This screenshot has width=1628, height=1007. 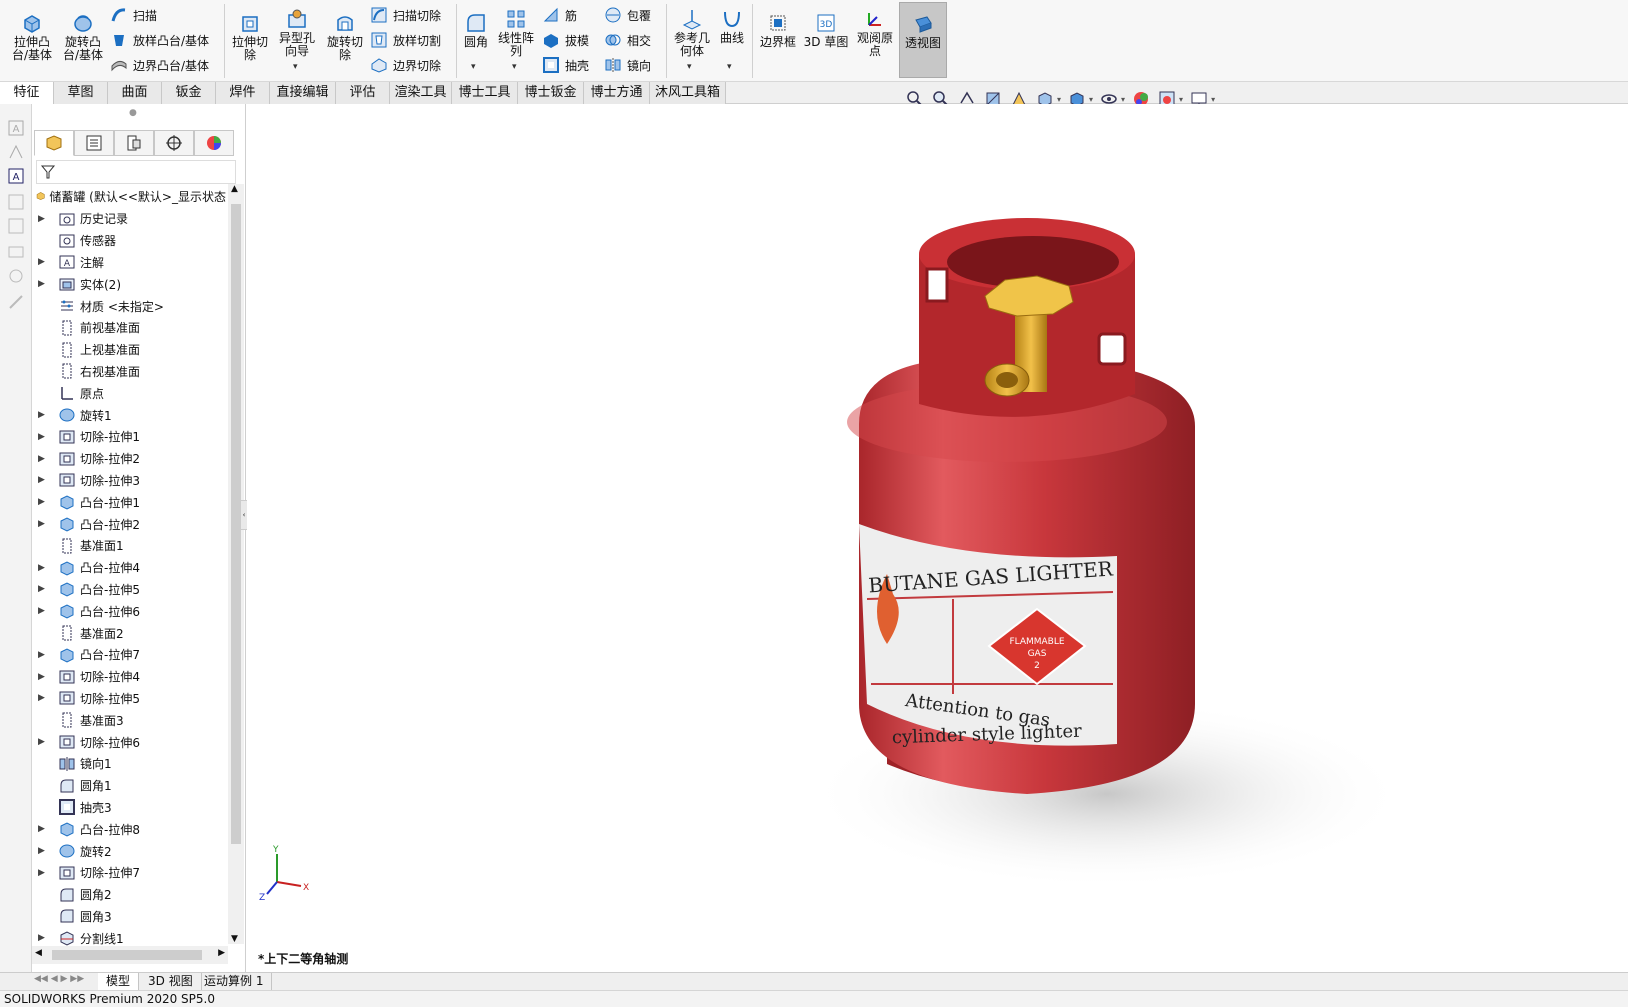 I want to click on tree-item: 材质 <未指定>, so click(x=130, y=306).